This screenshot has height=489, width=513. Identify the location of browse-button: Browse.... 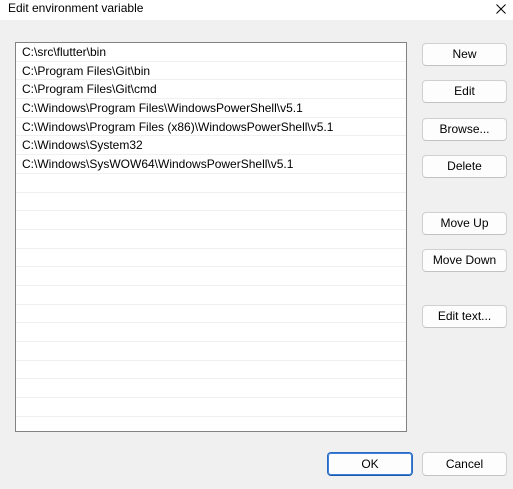
(464, 129).